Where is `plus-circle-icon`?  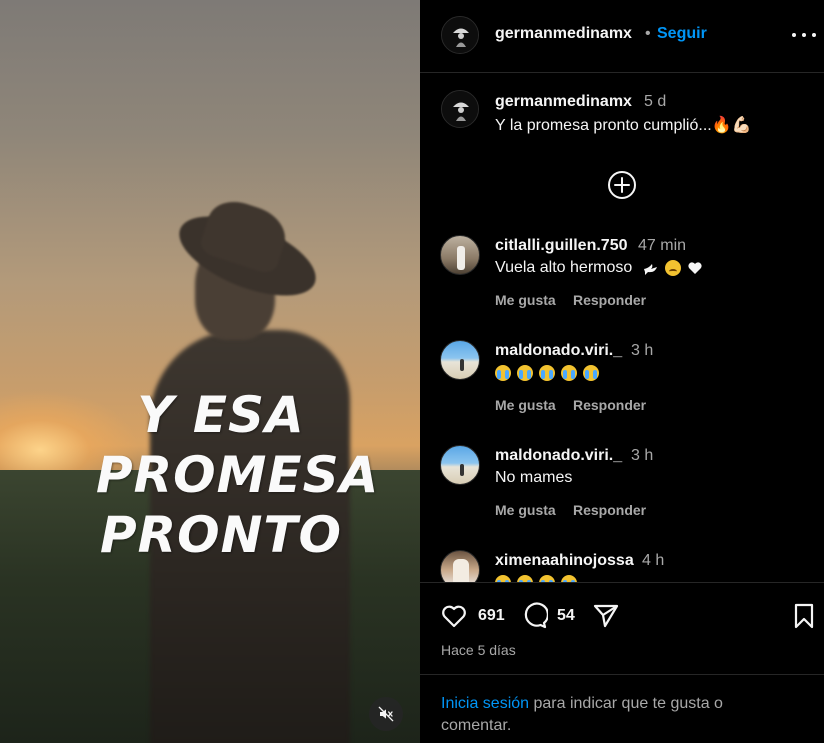 plus-circle-icon is located at coordinates (622, 185).